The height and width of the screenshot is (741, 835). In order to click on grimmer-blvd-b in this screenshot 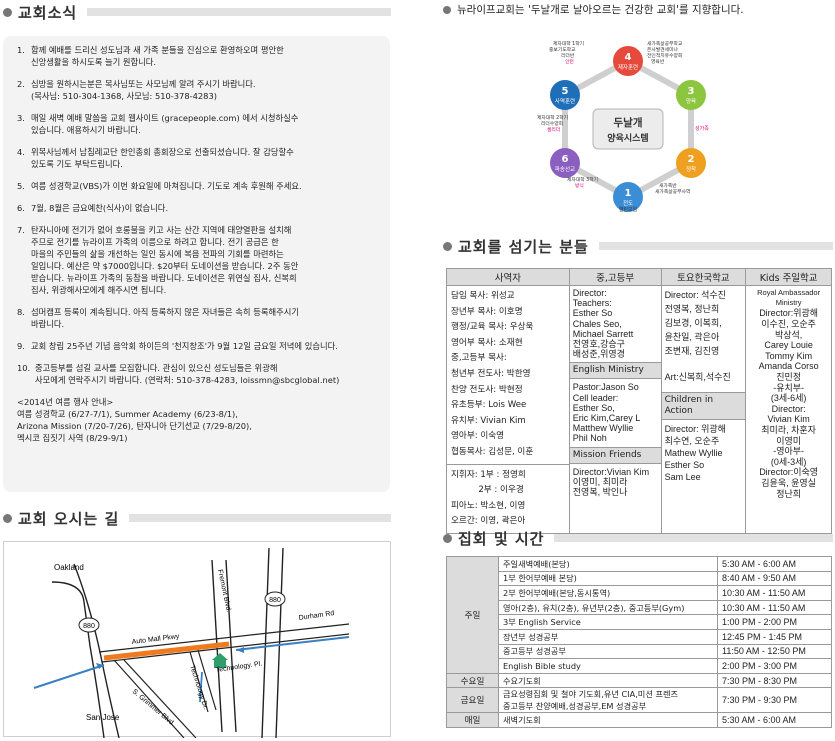, I will do `click(160, 699)`.